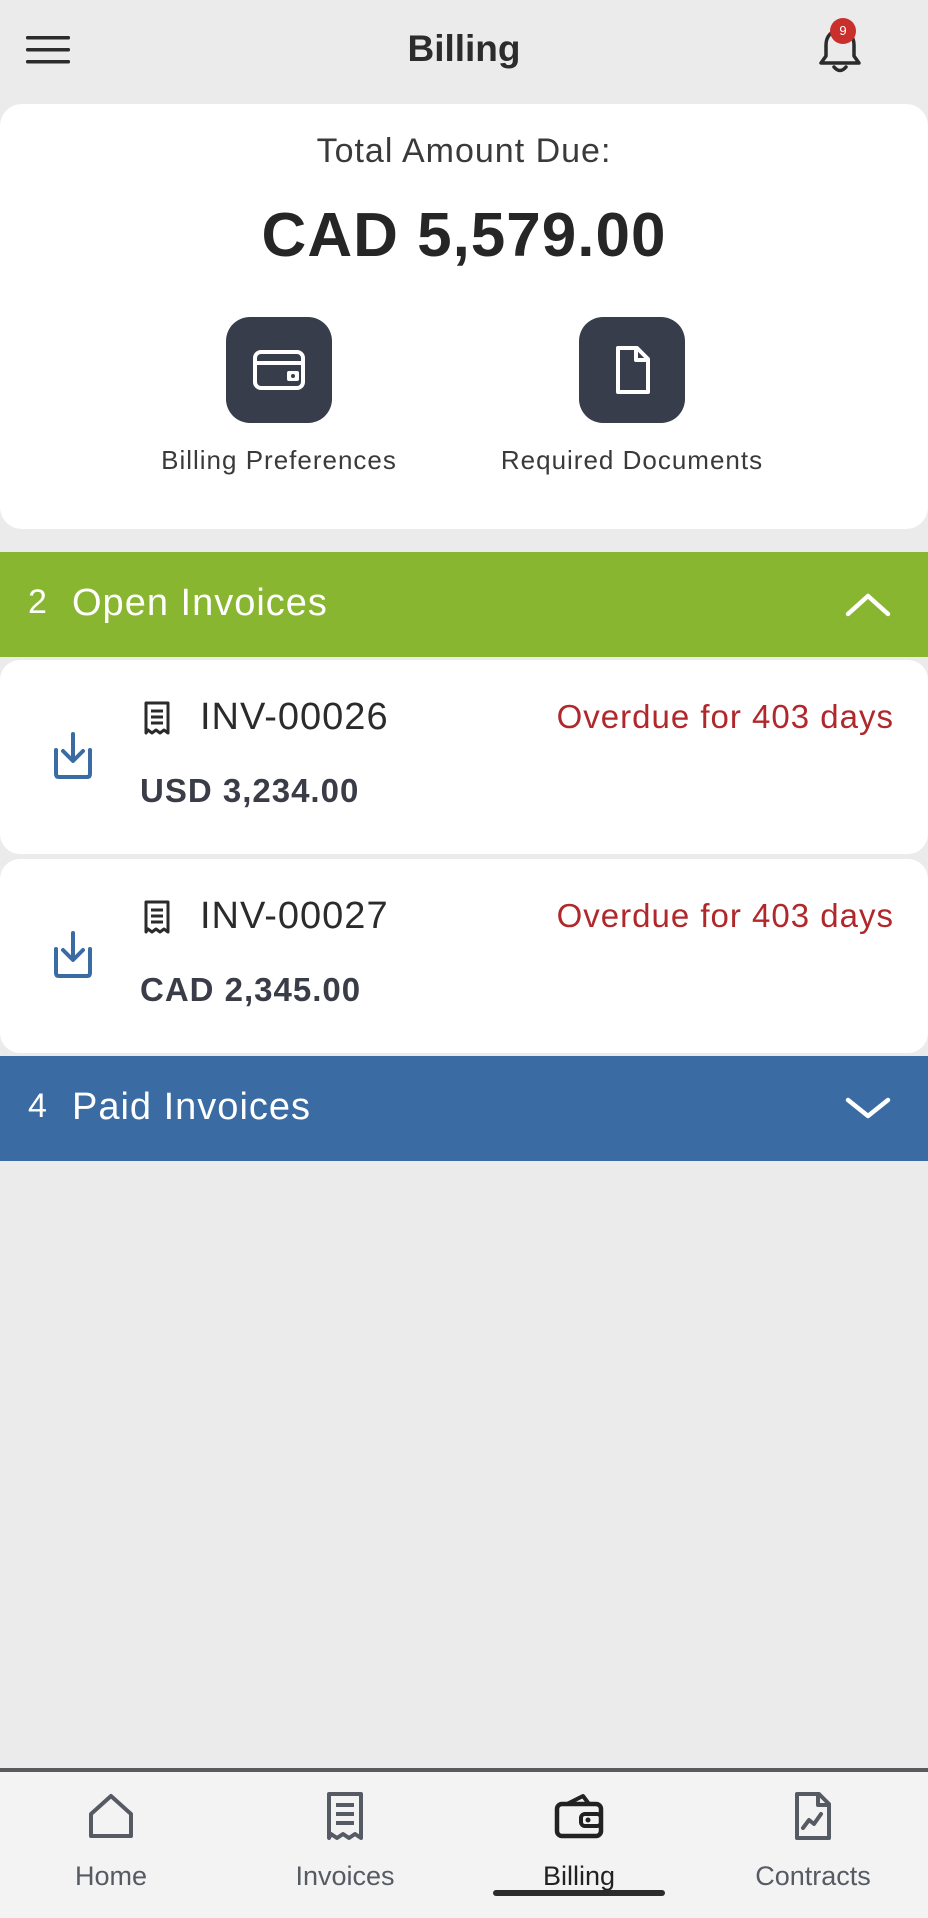  What do you see at coordinates (250, 790) in the screenshot?
I see `invoice-amount: USD 3,234.00` at bounding box center [250, 790].